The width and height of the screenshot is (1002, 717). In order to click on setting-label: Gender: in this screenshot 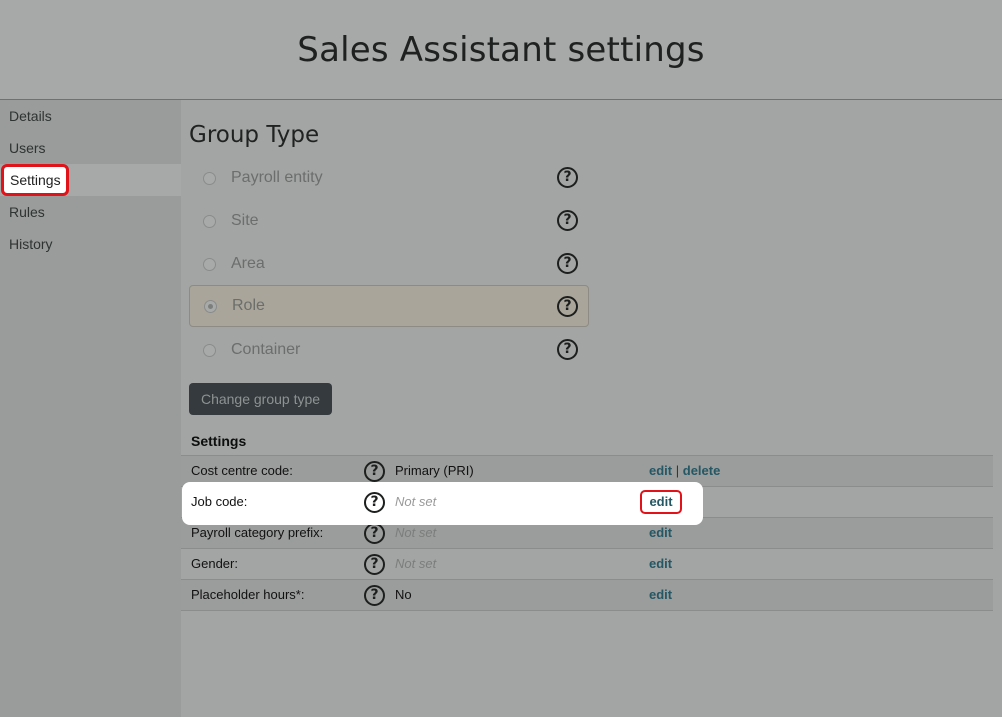, I will do `click(214, 563)`.